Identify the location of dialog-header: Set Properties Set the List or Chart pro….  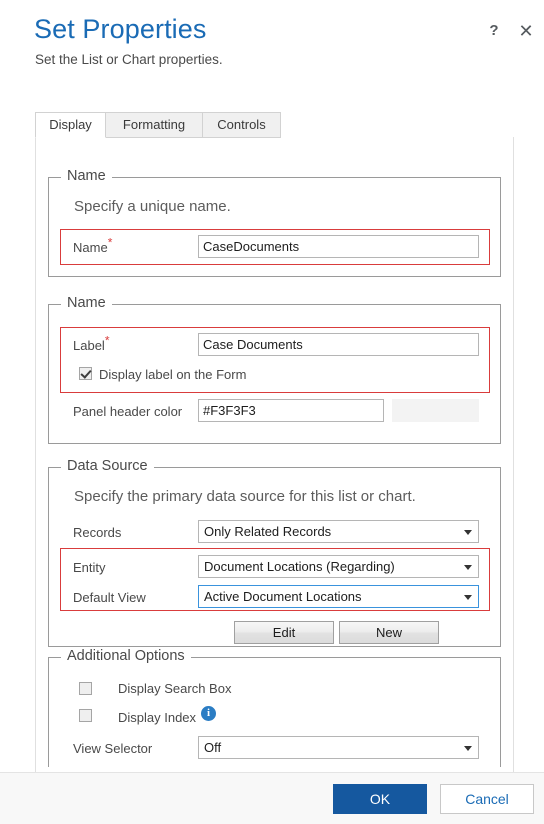
(272, 56).